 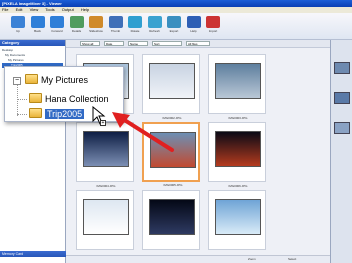 I want to click on toolbar-back-button: Back, so click(x=38, y=26).